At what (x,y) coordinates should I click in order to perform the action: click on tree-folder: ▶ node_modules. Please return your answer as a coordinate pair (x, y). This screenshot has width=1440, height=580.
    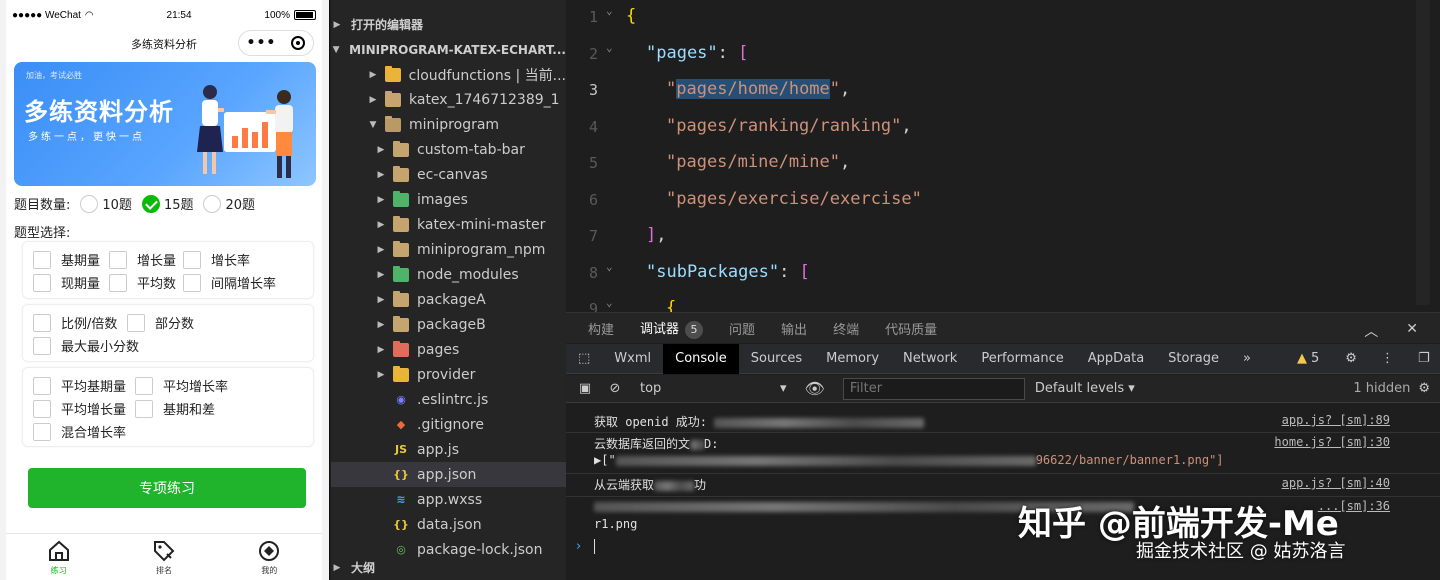
    Looking at the image, I should click on (448, 274).